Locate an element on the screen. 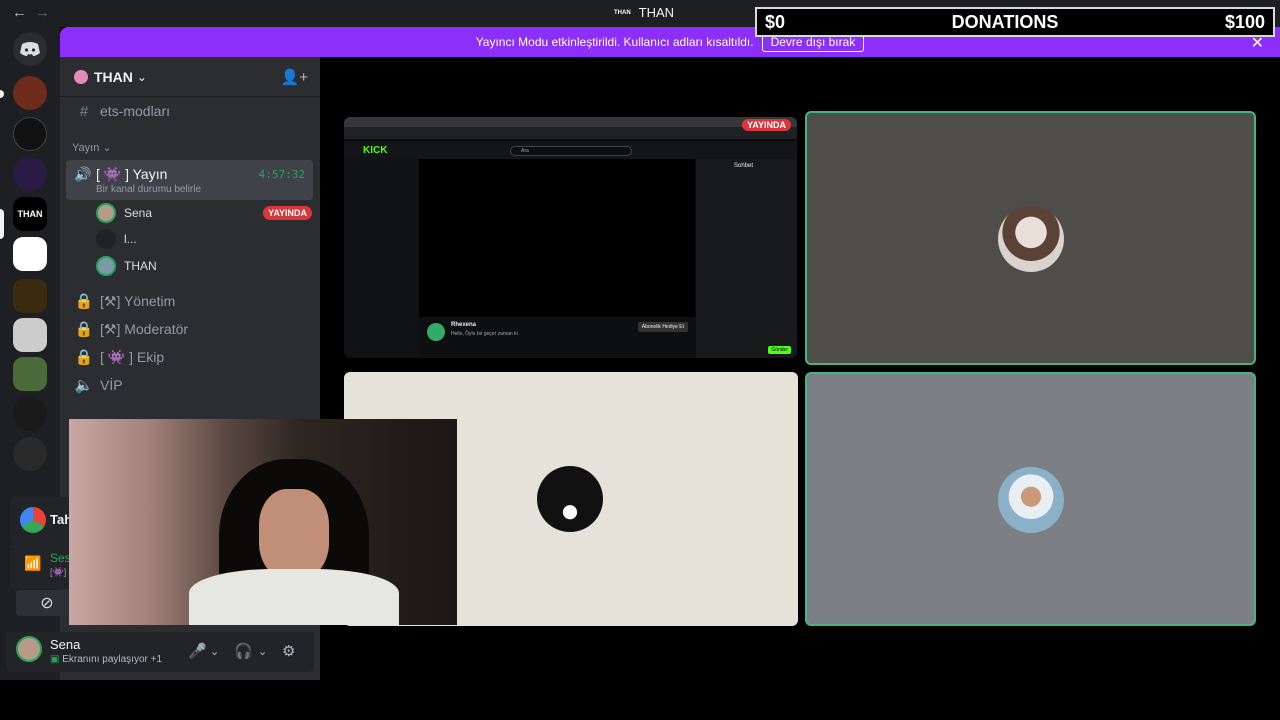 The image size is (1280, 720). guild-roblox-icon is located at coordinates (30, 454).